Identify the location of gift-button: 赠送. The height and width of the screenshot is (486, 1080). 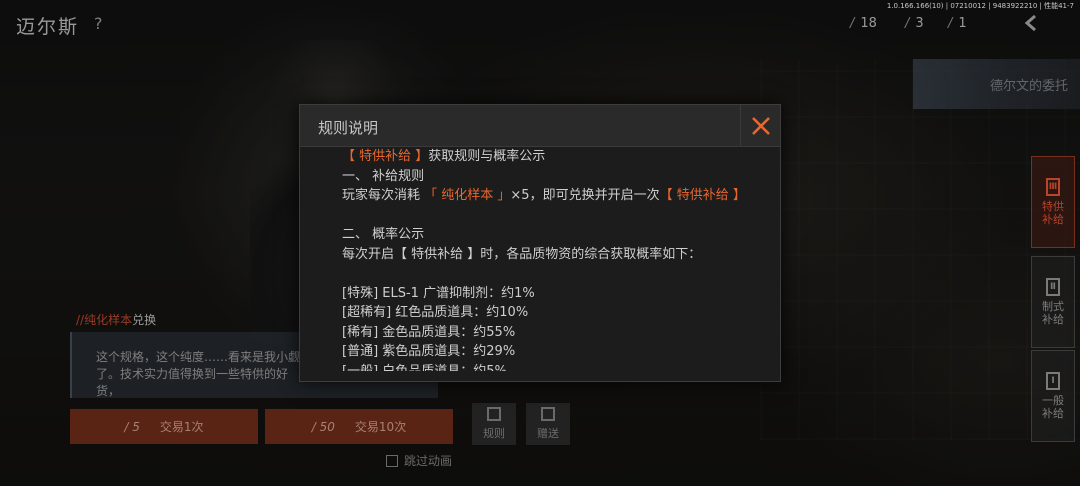
(548, 424).